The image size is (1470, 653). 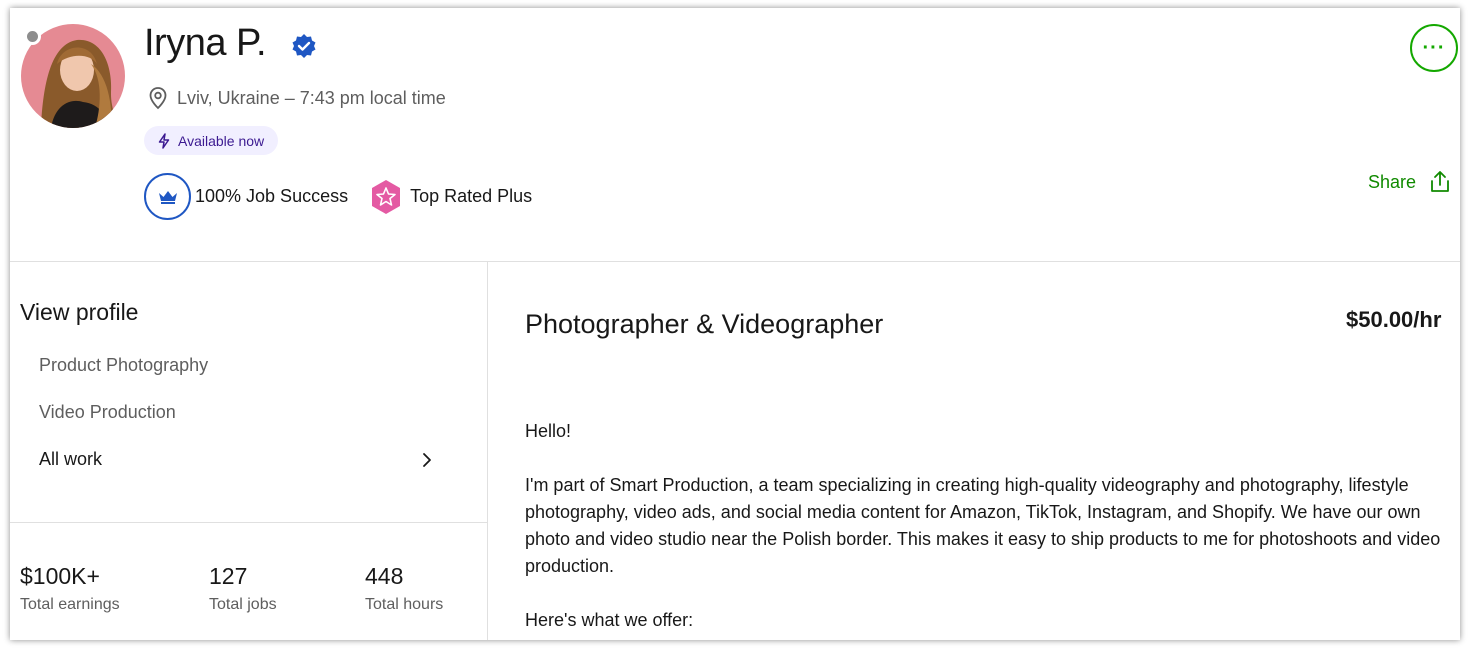 What do you see at coordinates (311, 98) in the screenshot?
I see `location-time: Lviv, Ukraine – 7:43 pm local time` at bounding box center [311, 98].